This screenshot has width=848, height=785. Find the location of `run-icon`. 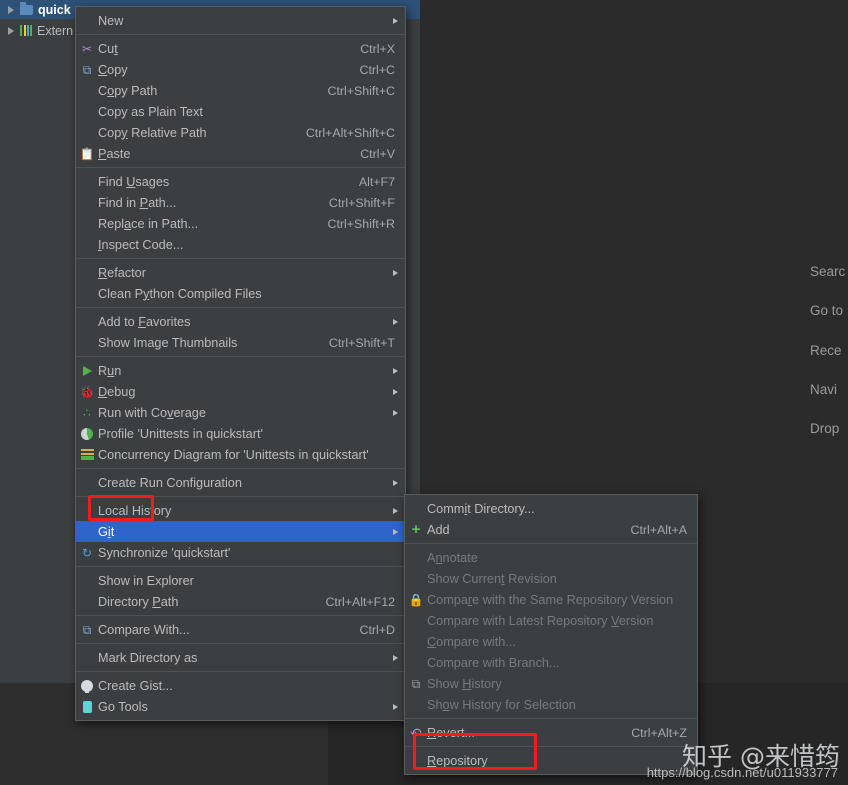

run-icon is located at coordinates (87, 370).